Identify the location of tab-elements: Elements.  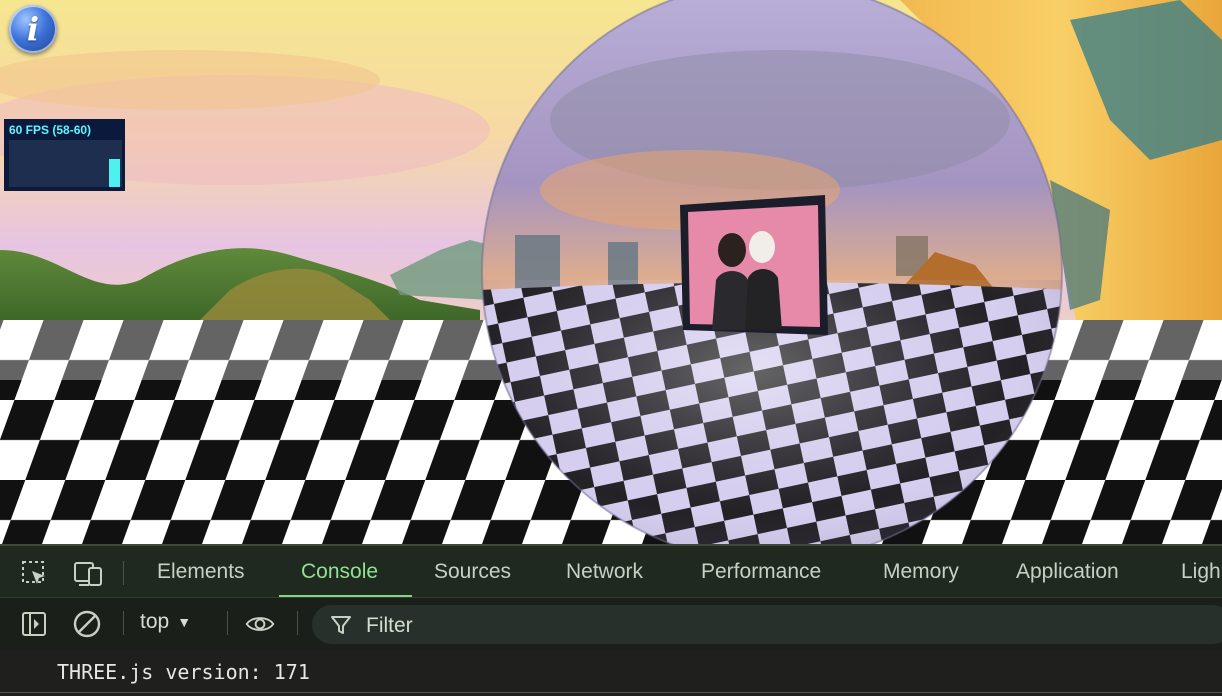
(201, 572).